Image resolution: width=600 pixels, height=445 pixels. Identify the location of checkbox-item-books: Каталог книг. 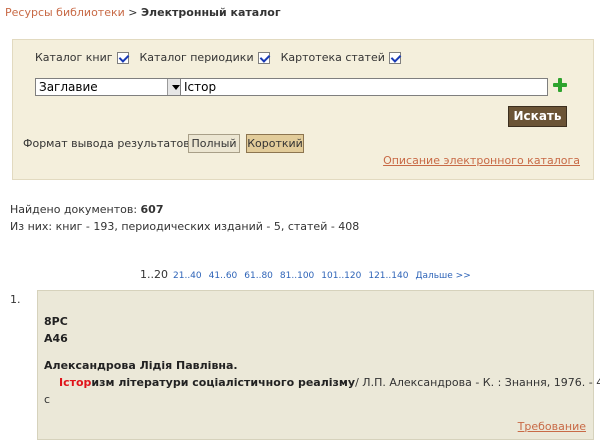
(82, 57).